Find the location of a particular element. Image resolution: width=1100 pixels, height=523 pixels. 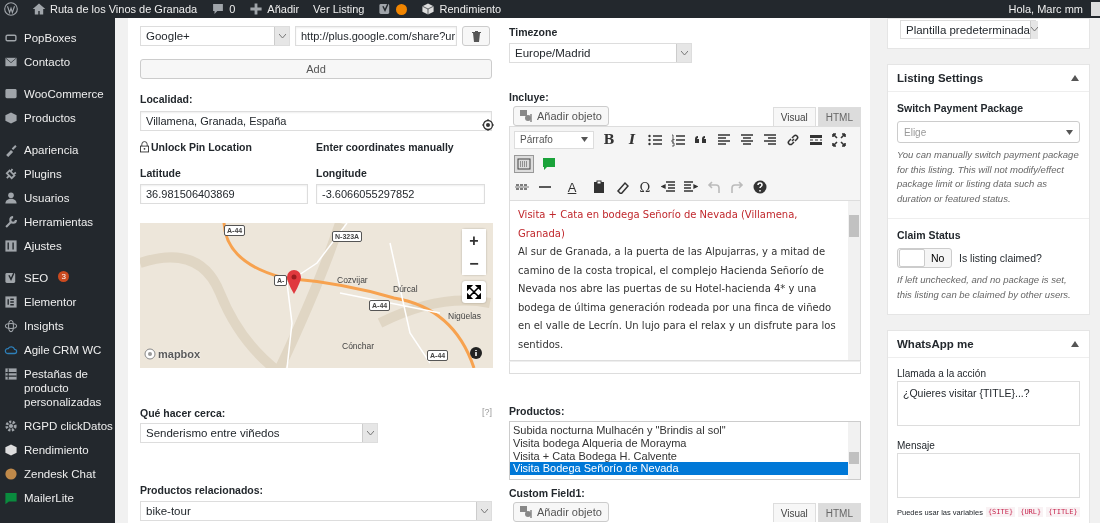

toolbar-toggle-button is located at coordinates (524, 163).